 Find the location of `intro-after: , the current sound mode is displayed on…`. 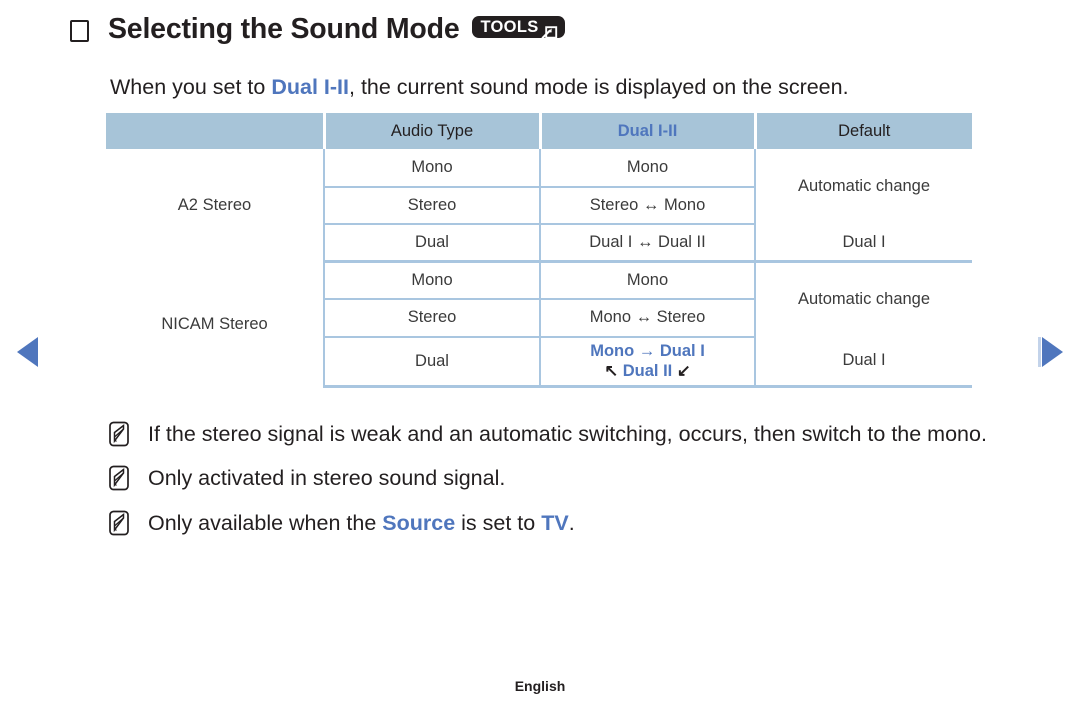

intro-after: , the current sound mode is displayed on… is located at coordinates (599, 87).